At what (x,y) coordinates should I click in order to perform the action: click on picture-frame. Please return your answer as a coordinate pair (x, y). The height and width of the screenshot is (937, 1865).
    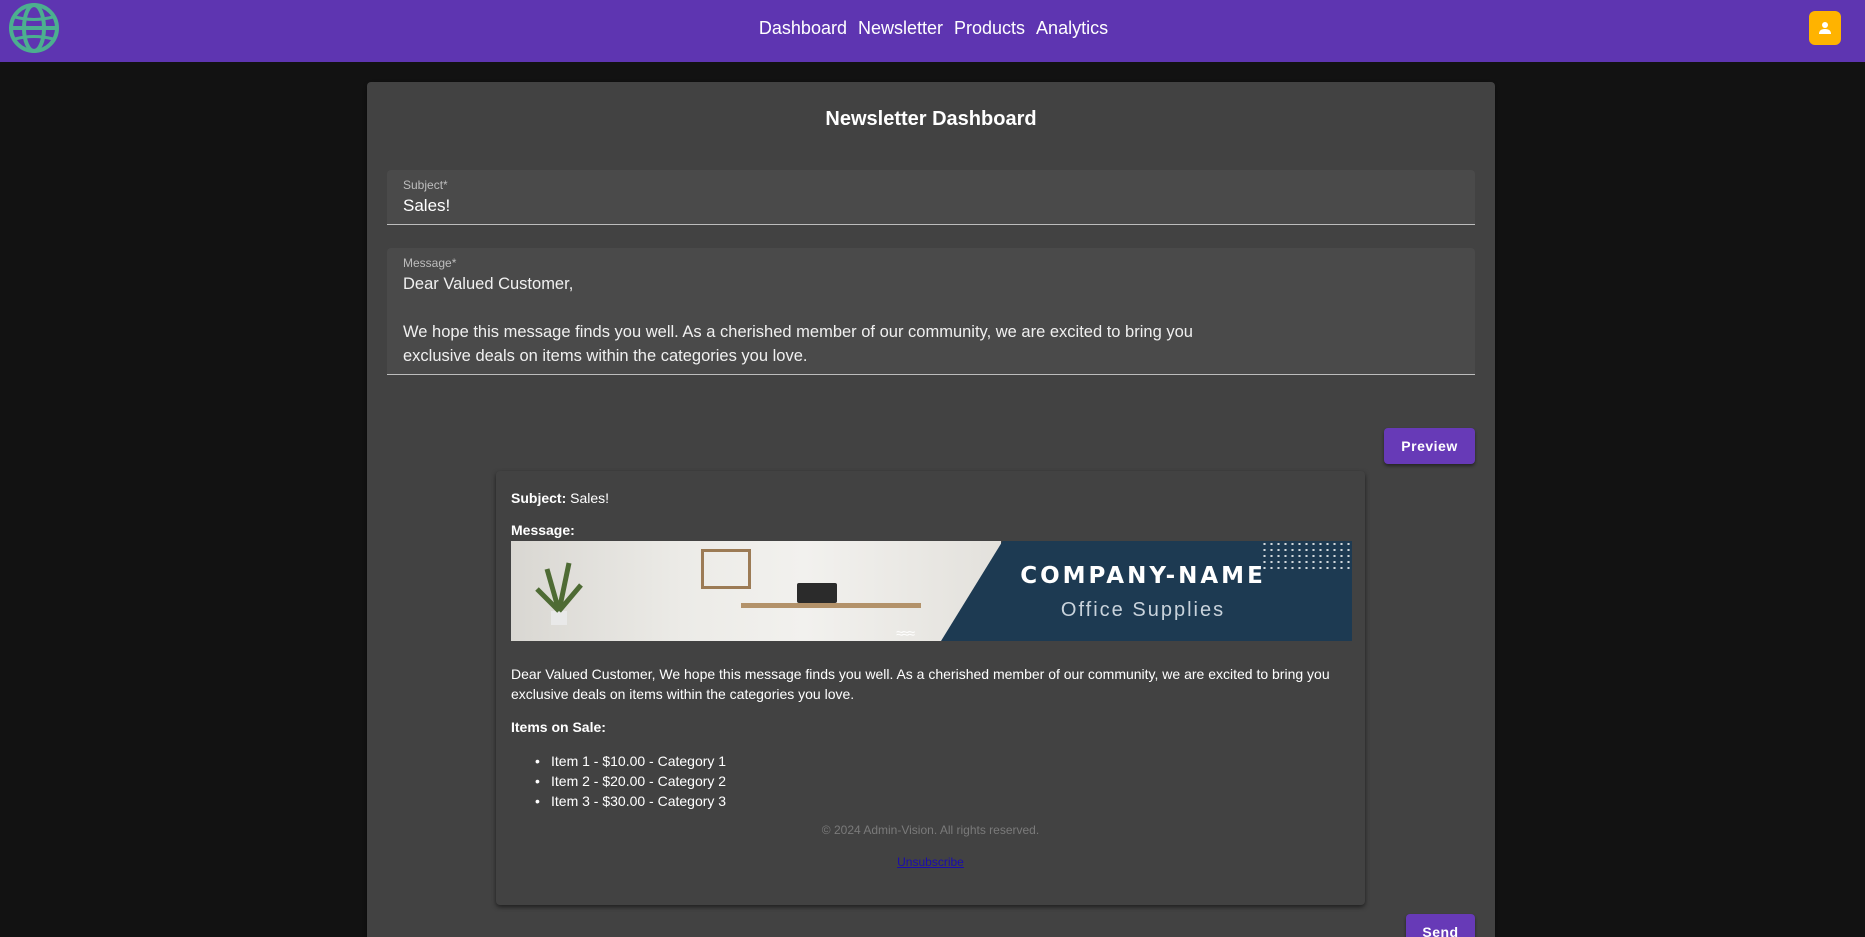
    Looking at the image, I should click on (726, 569).